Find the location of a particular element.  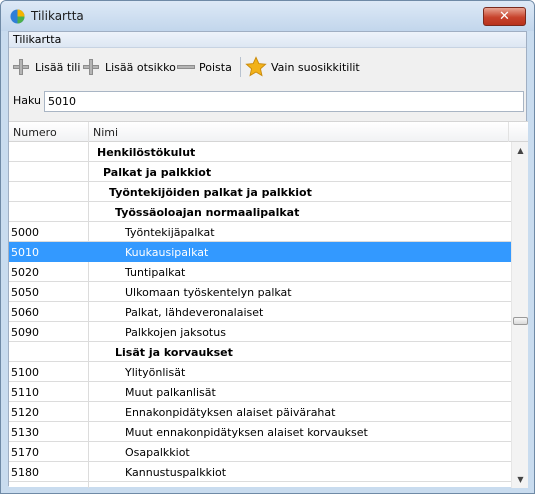

account-name-cell: Kuukausipalkat is located at coordinates (167, 252).